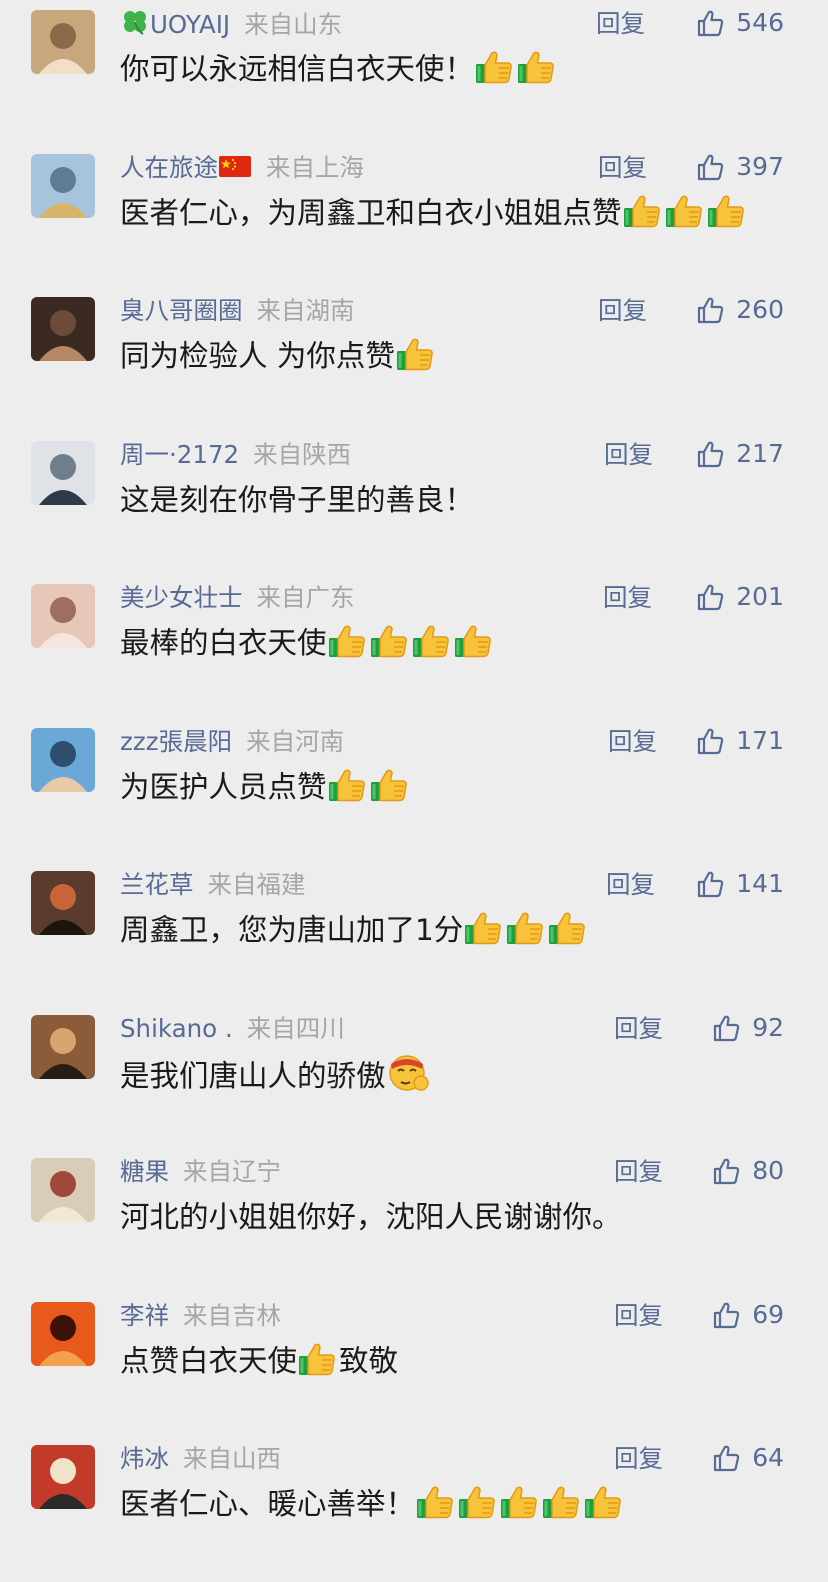  I want to click on like-button: 201, so click(740, 597).